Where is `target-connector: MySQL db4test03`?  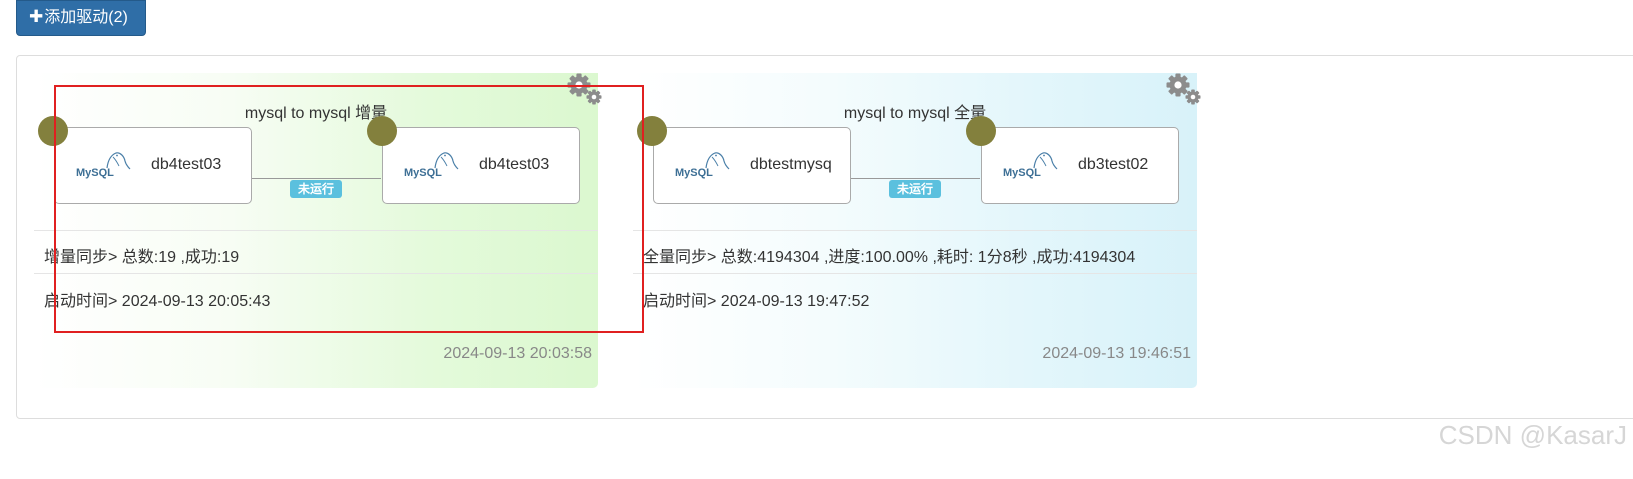 target-connector: MySQL db4test03 is located at coordinates (481, 165).